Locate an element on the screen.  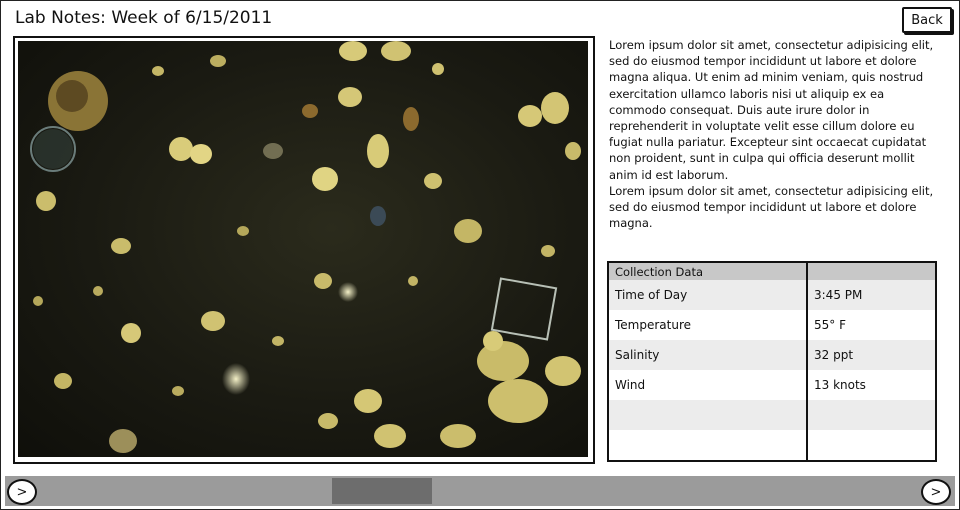
previous-button: > is located at coordinates (22, 492).